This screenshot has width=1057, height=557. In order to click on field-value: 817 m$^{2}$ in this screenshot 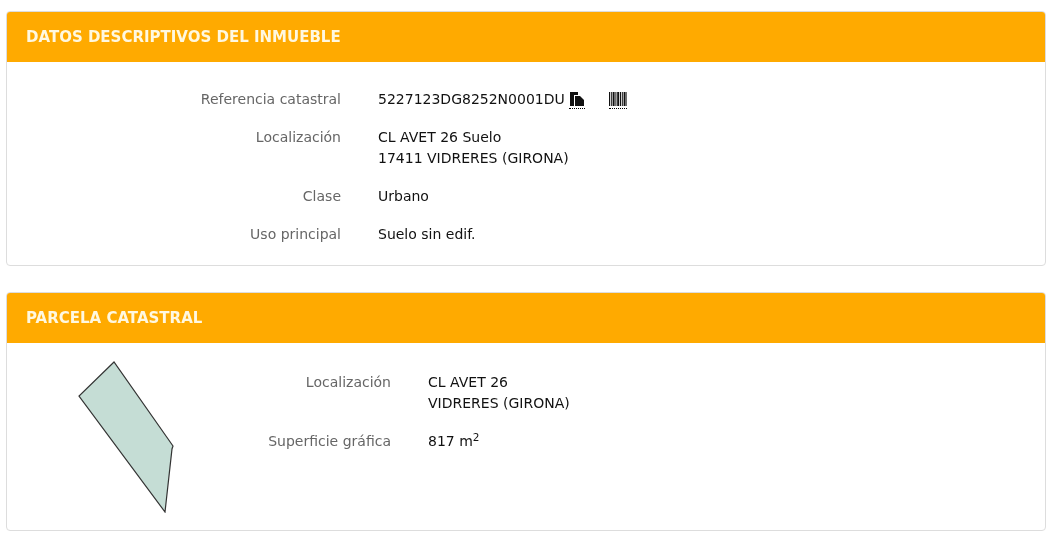, I will do `click(454, 441)`.